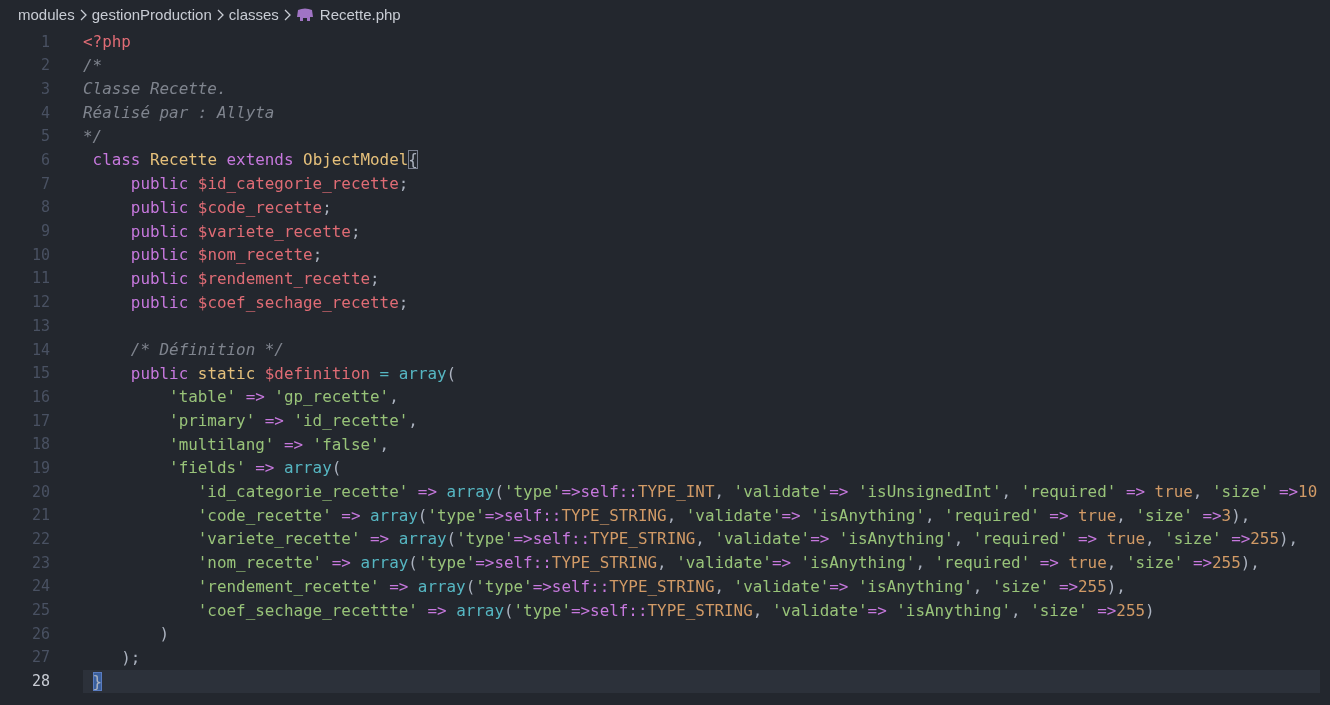 This screenshot has height=705, width=1330. Describe the element at coordinates (675, 610) in the screenshot. I see `code-line: 'coef_sechage_recettte' => array('type'=>self::TYPE_STRING, 'validate'=> 'isAnything', 'size' =>255)` at that location.